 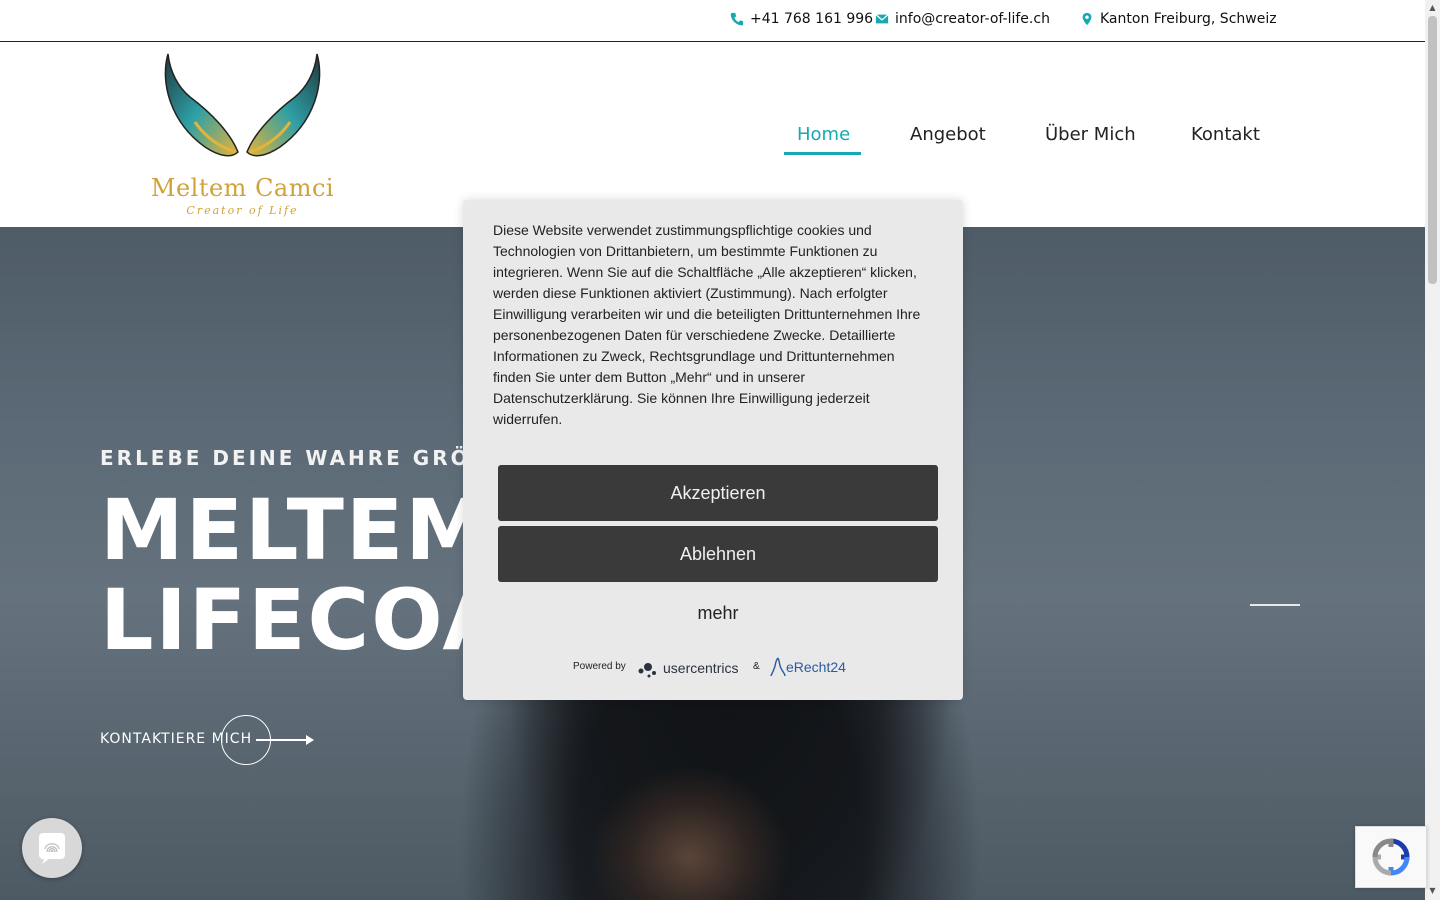 What do you see at coordinates (812, 19) in the screenshot?
I see `phone-number: +41 768 161 996` at bounding box center [812, 19].